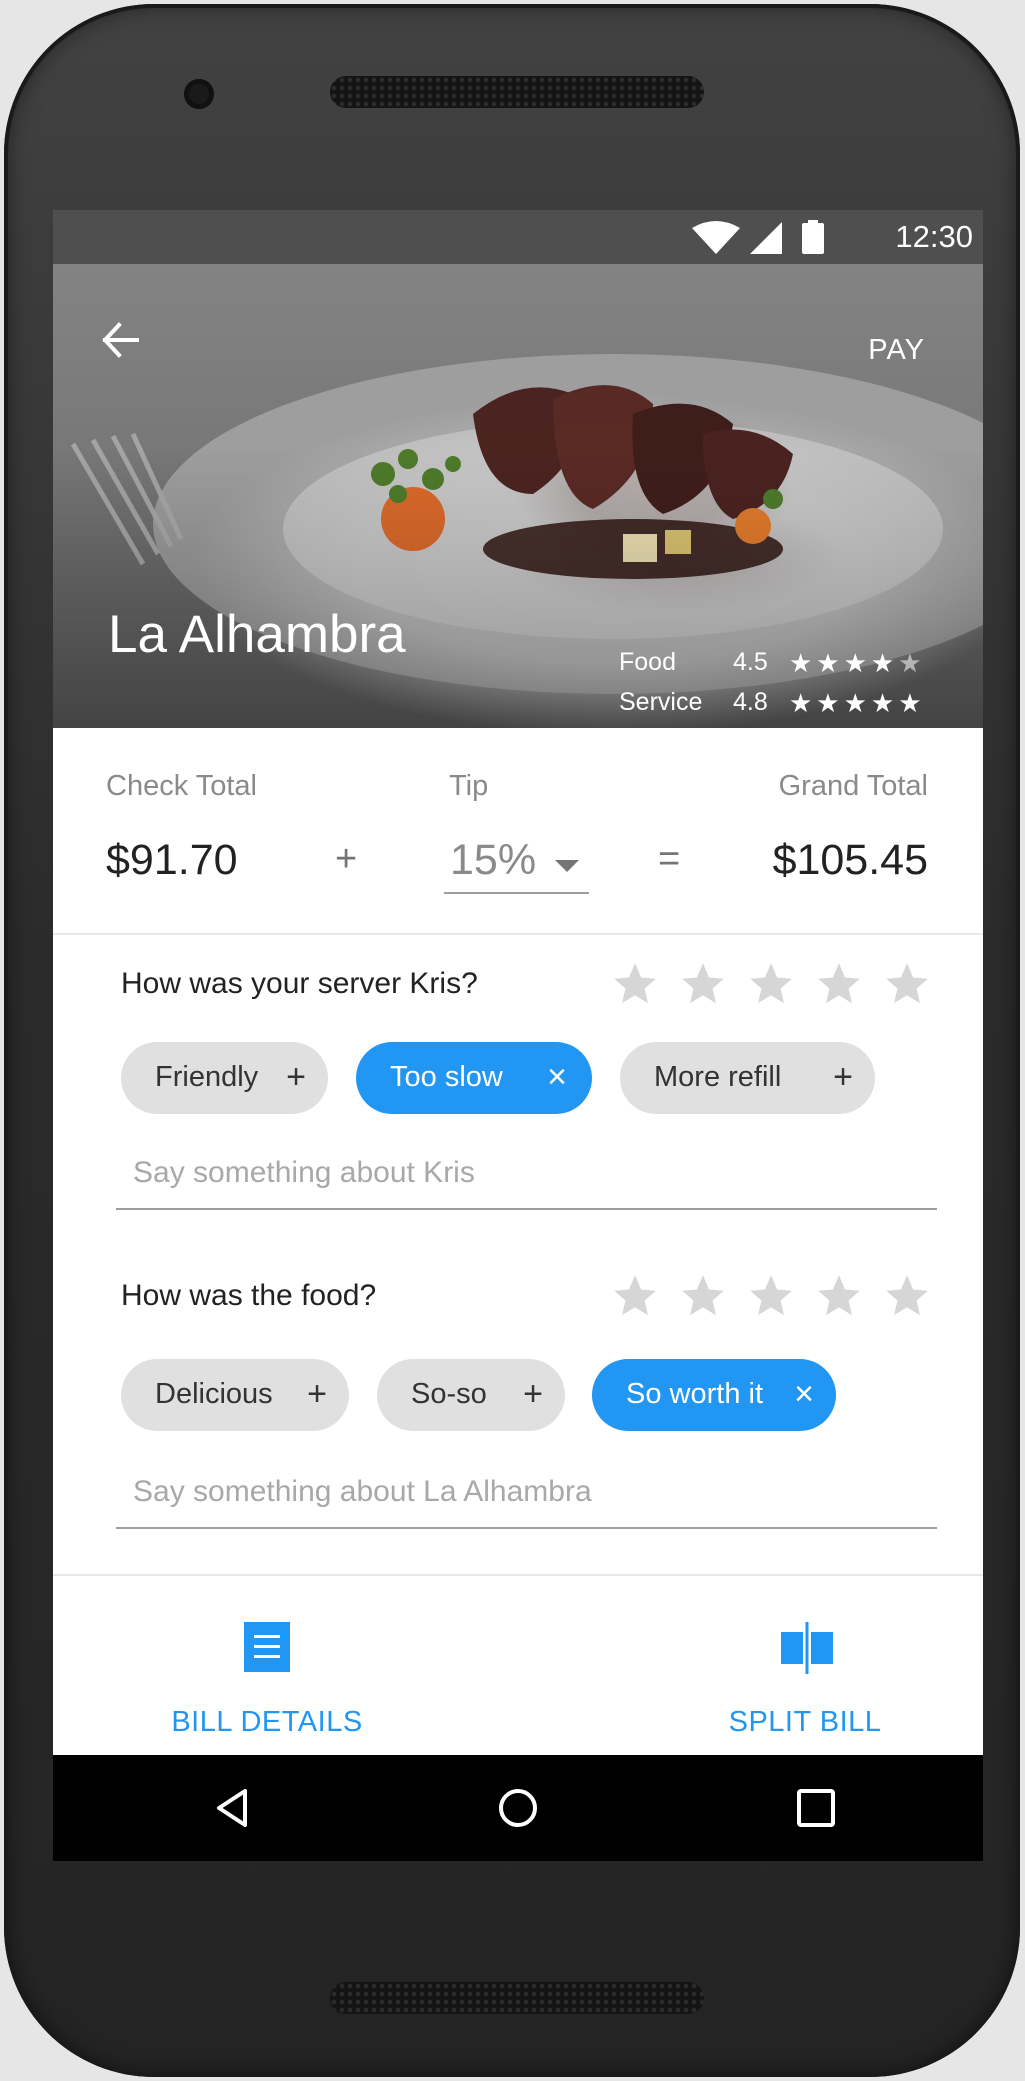  I want to click on server-star-rating, so click(785, 984).